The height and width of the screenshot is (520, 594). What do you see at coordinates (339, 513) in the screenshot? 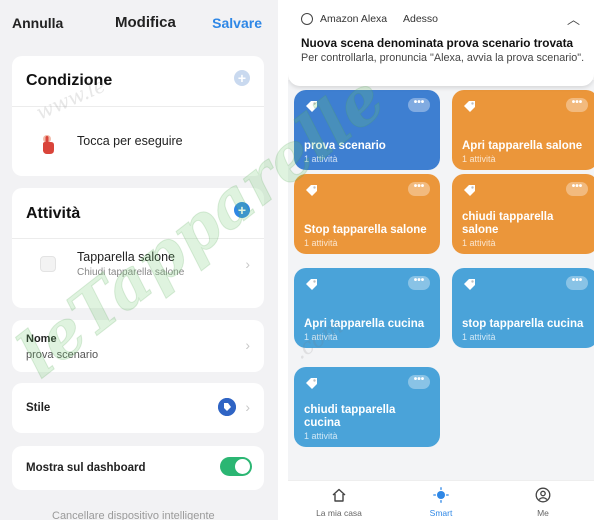
I see `tab-label: La mia casa` at bounding box center [339, 513].